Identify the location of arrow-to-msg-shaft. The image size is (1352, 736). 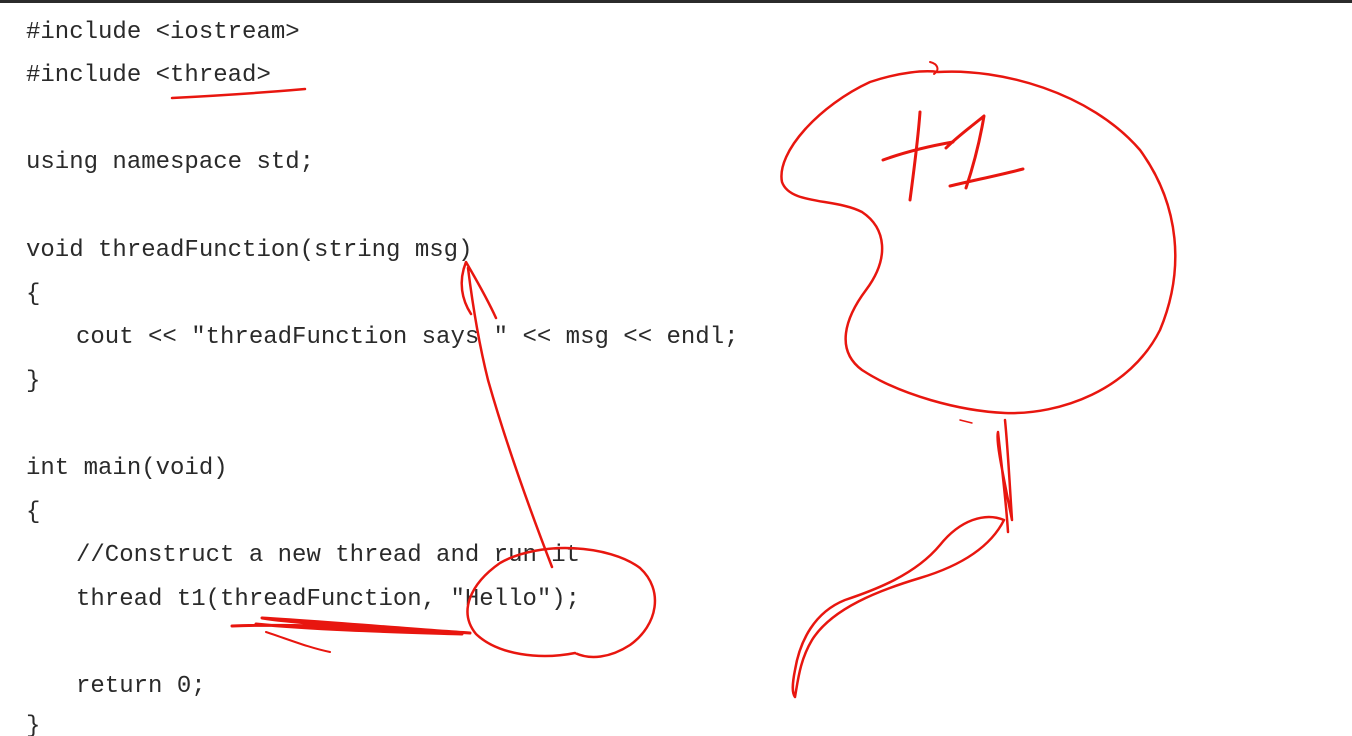
(510, 417).